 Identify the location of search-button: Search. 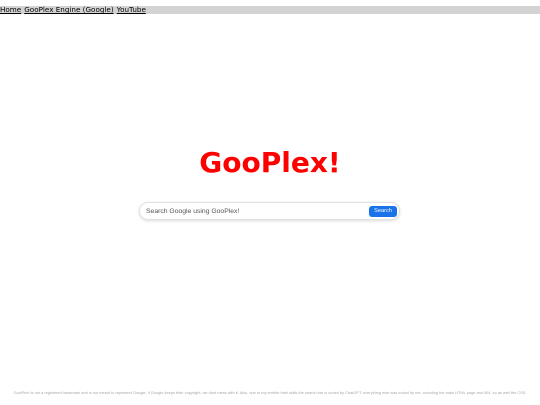
(383, 211).